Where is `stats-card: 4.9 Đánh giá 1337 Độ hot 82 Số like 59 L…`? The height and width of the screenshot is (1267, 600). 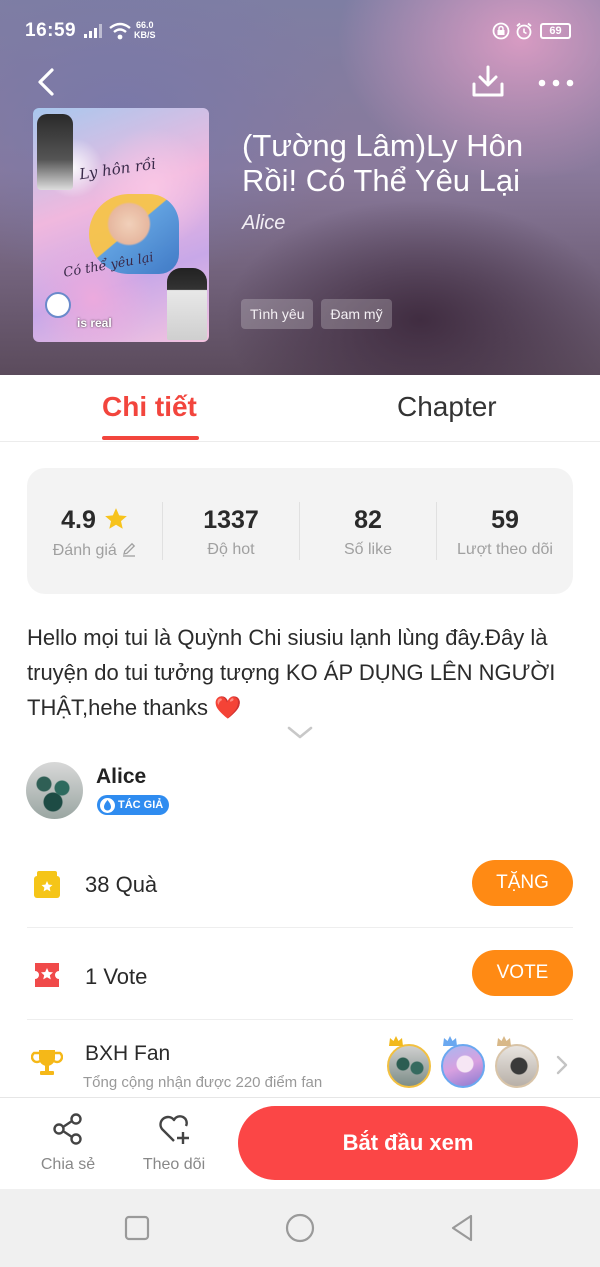 stats-card: 4.9 Đánh giá 1337 Độ hot 82 Số like 59 L… is located at coordinates (300, 531).